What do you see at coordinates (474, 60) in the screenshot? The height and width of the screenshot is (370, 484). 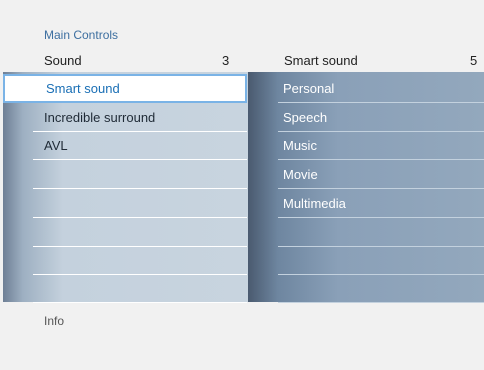 I see `right-column-count: 5` at bounding box center [474, 60].